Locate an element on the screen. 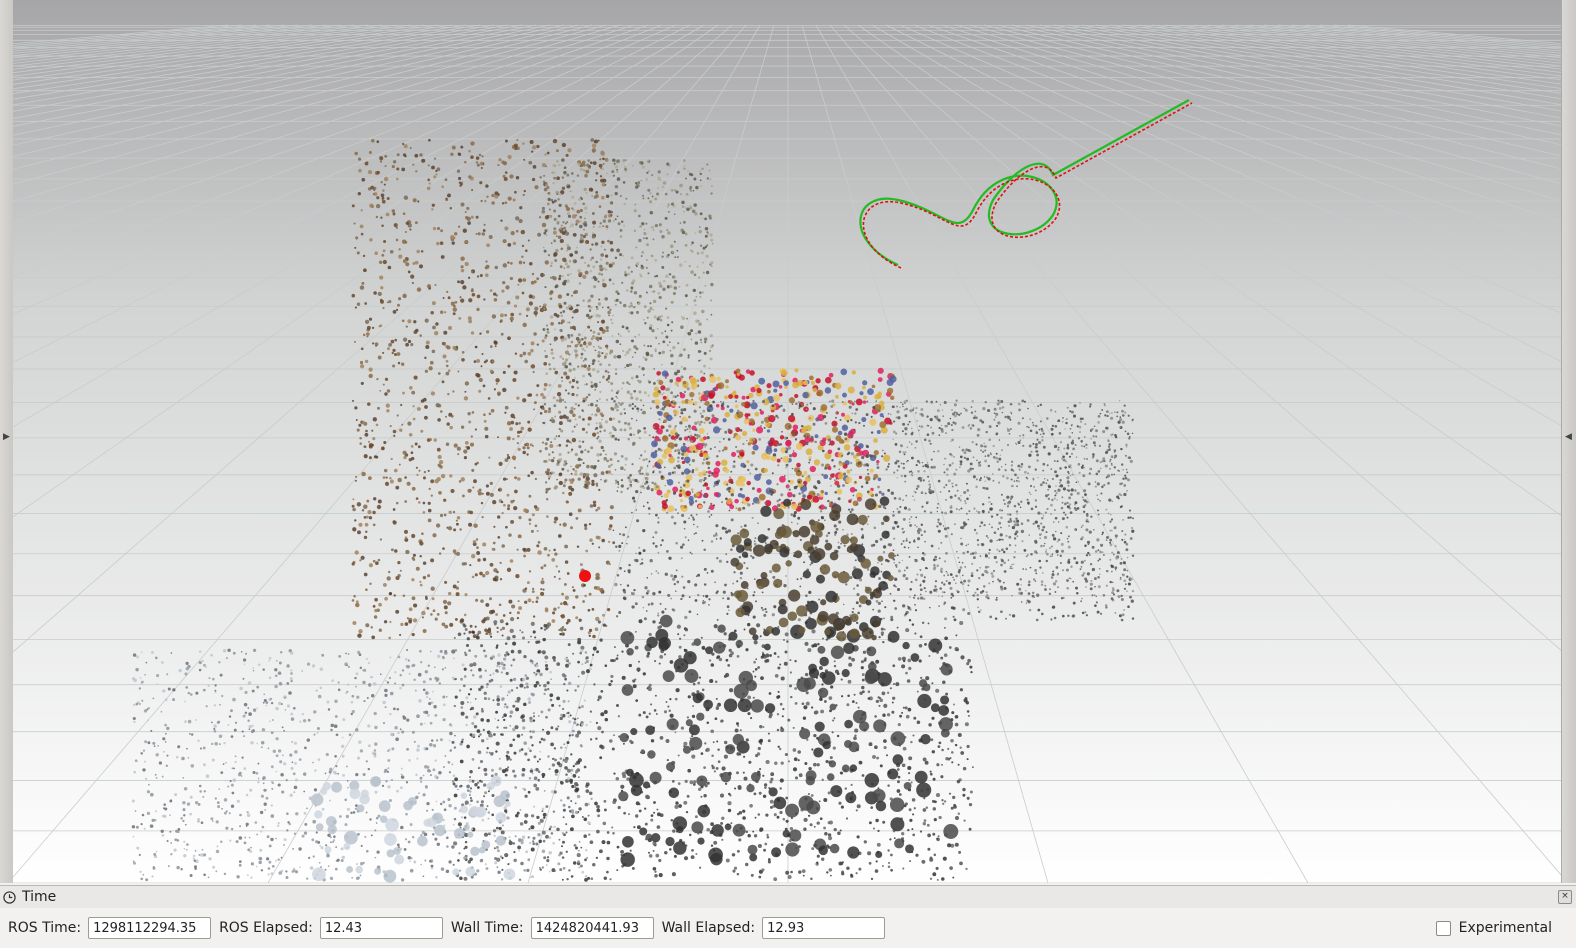 The width and height of the screenshot is (1576, 948). close-icon: × is located at coordinates (1565, 897).